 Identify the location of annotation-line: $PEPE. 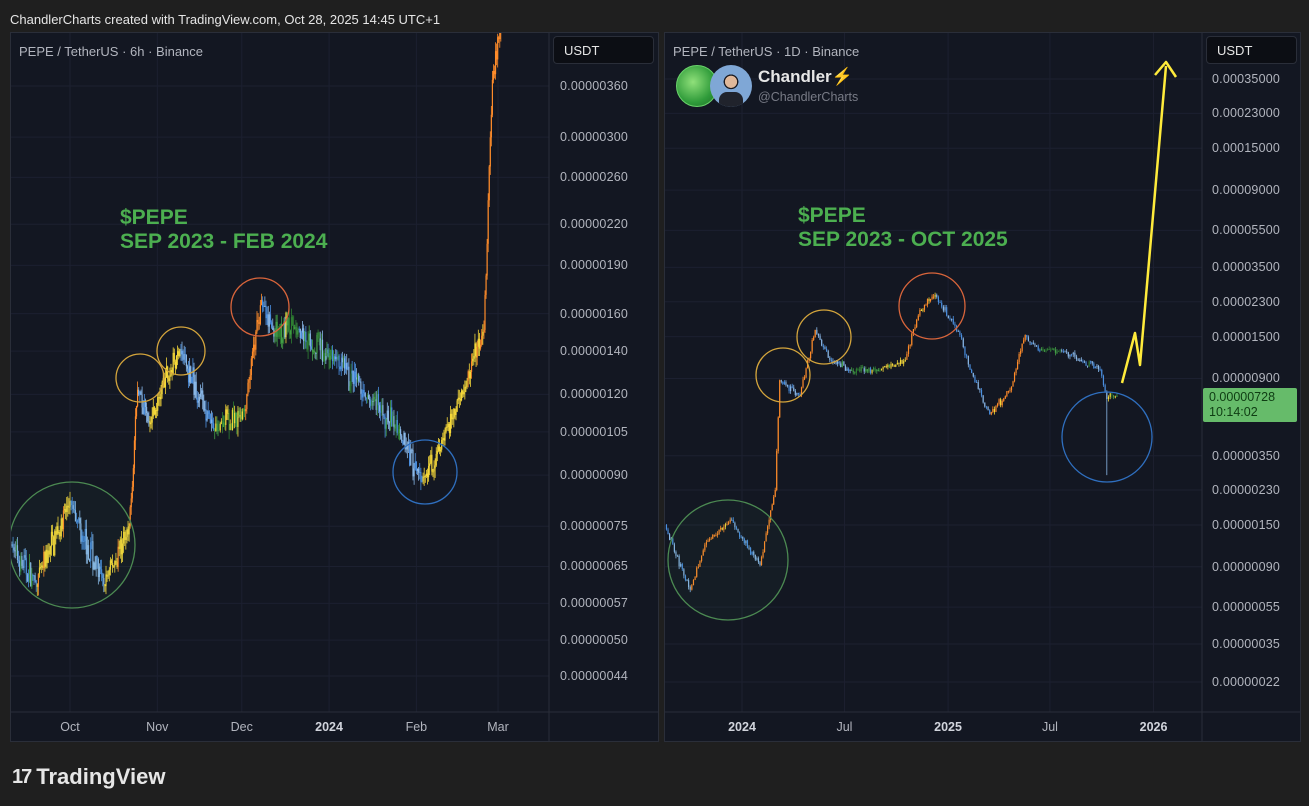
(154, 217).